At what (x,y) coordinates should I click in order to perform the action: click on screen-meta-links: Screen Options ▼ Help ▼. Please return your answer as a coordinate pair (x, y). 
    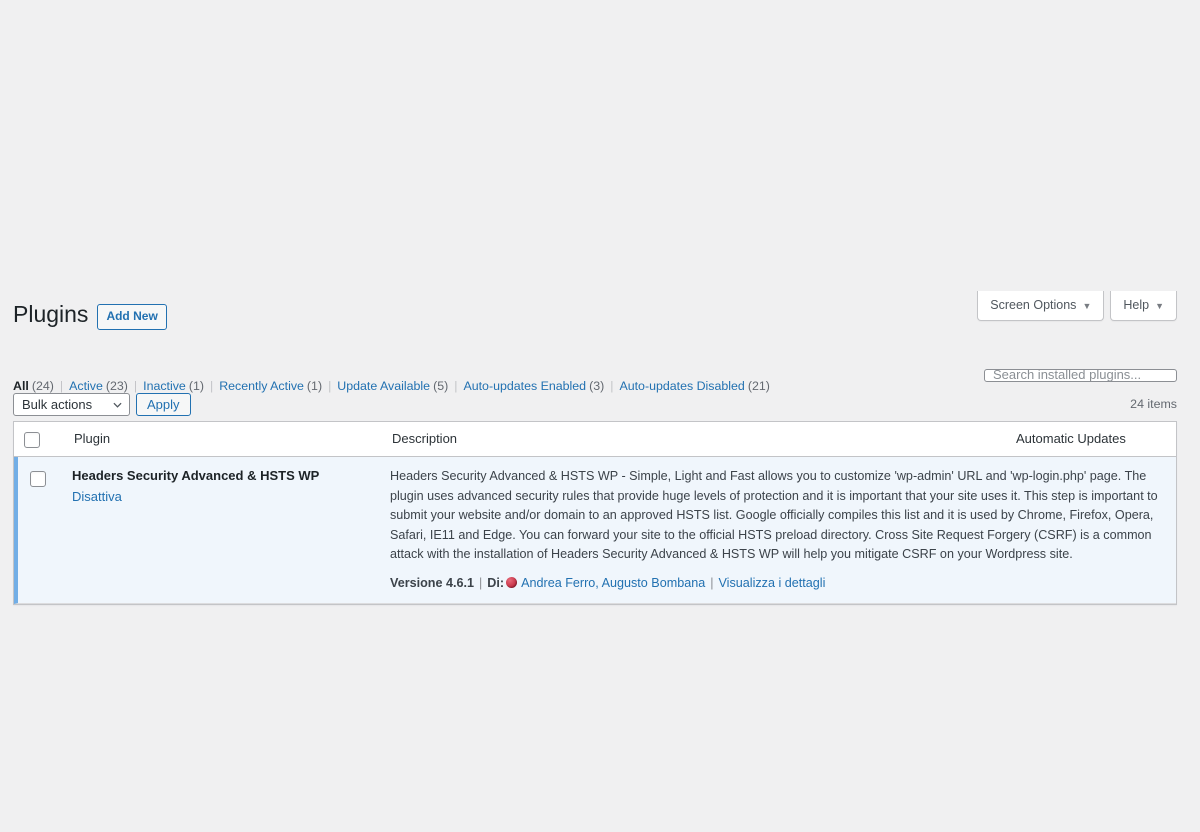
    Looking at the image, I should click on (1077, 306).